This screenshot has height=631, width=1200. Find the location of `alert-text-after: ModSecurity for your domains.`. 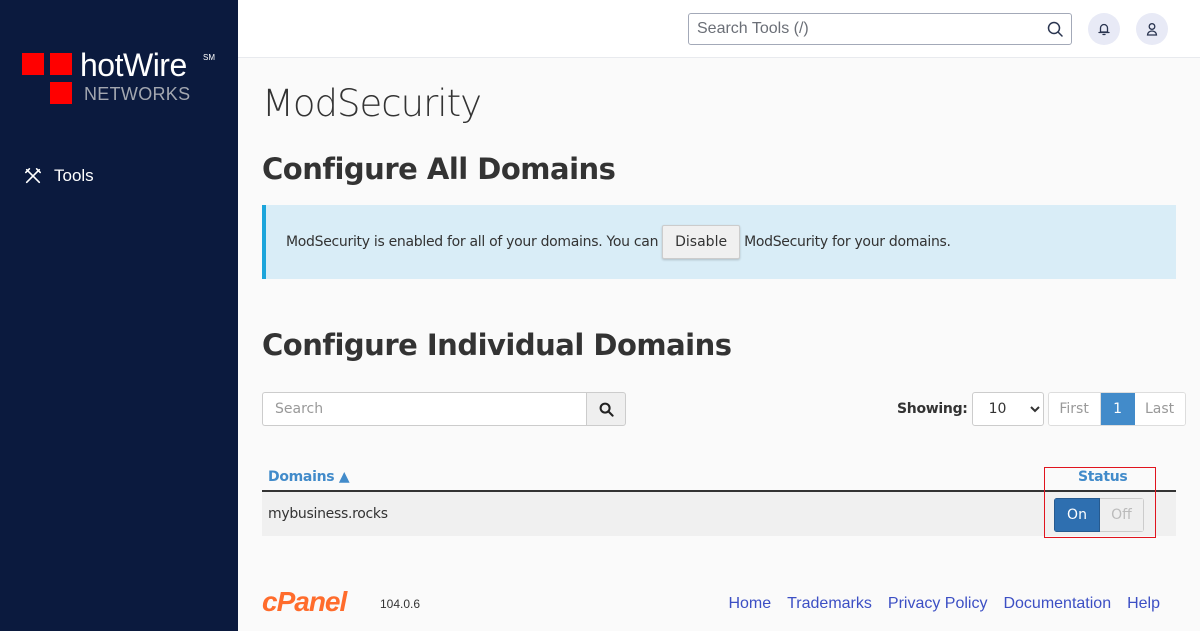

alert-text-after: ModSecurity for your domains. is located at coordinates (847, 242).